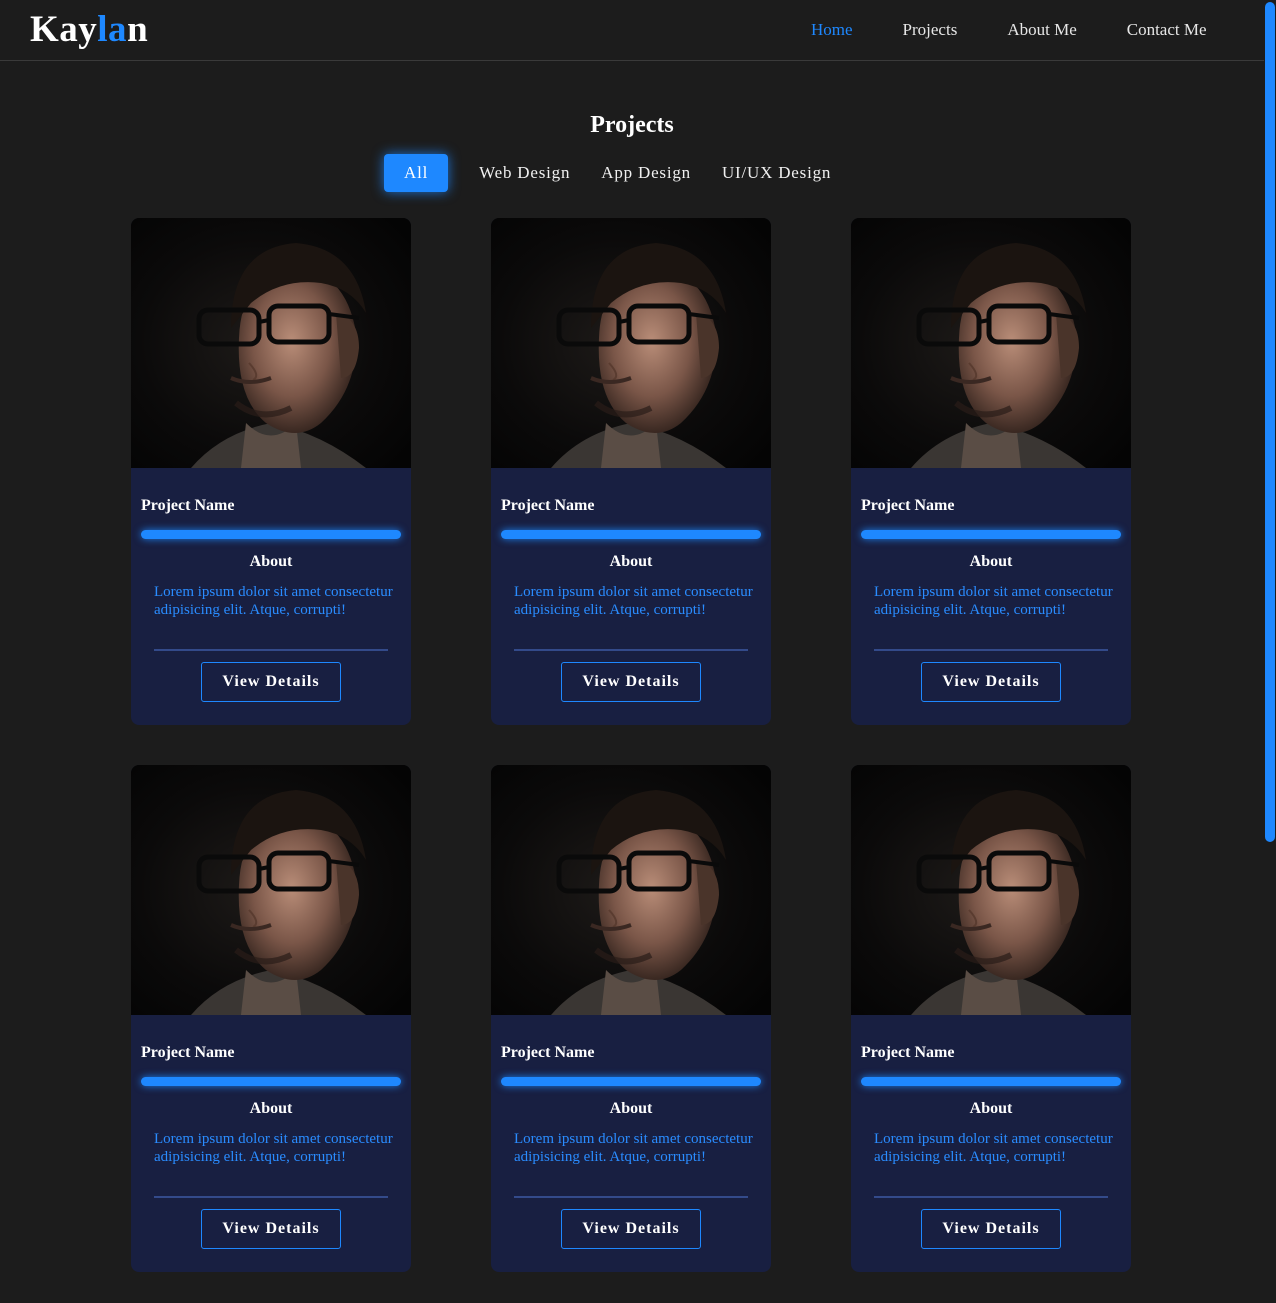  Describe the element at coordinates (832, 30) in the screenshot. I see `nav-link-home: Home` at that location.